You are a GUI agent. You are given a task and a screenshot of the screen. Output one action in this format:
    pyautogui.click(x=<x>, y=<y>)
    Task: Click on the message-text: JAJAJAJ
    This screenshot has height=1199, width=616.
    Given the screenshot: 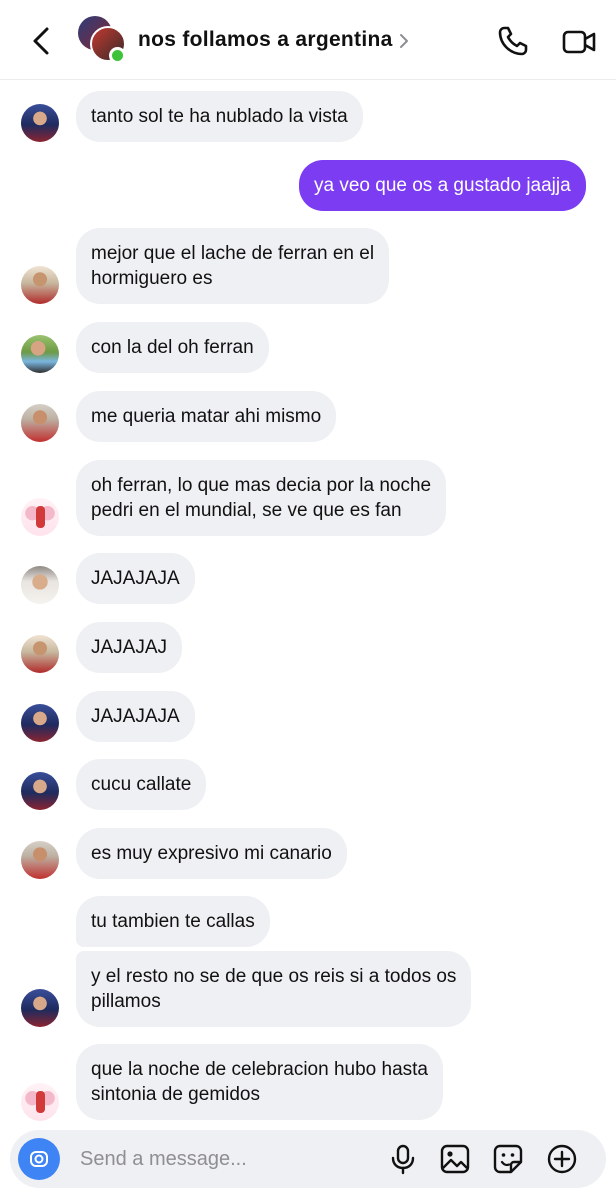 What is the action you would take?
    pyautogui.click(x=129, y=647)
    